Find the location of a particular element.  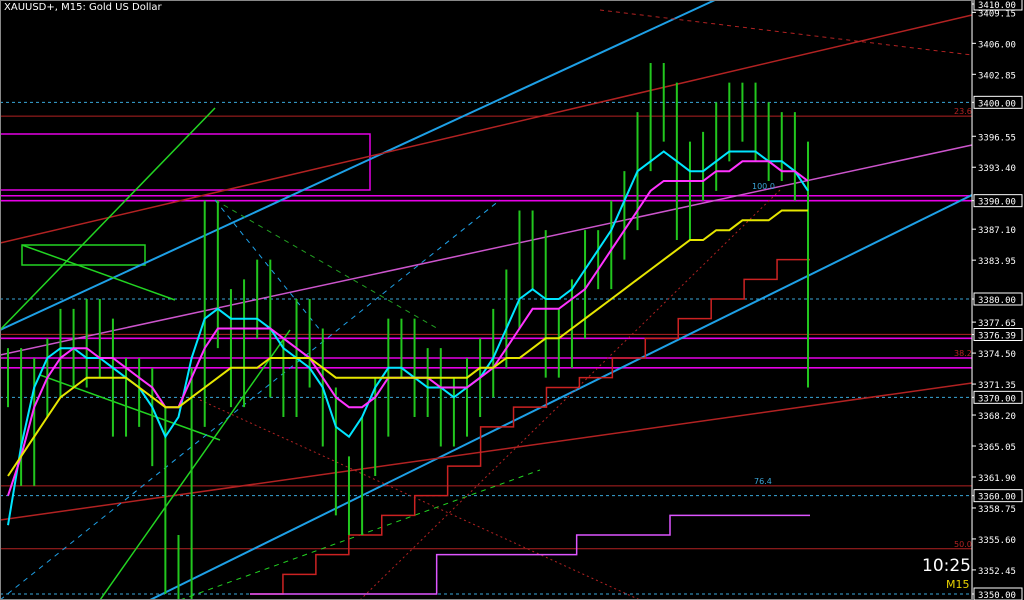

zone-rect is located at coordinates (185, 162).